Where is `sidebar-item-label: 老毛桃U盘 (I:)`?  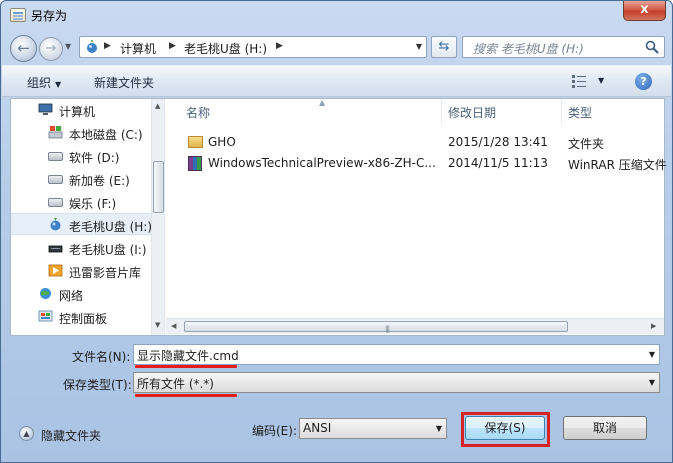 sidebar-item-label: 老毛桃U盘 (I:) is located at coordinates (108, 250).